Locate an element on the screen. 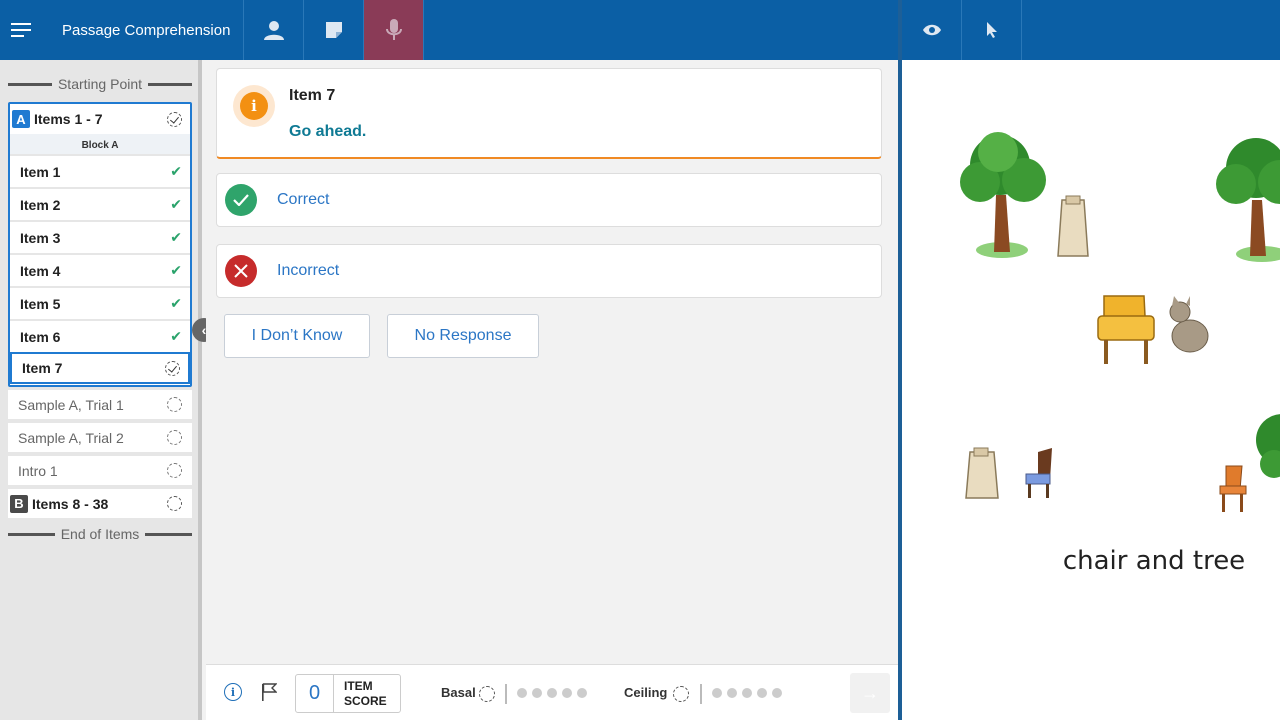  note-icon is located at coordinates (333, 30).